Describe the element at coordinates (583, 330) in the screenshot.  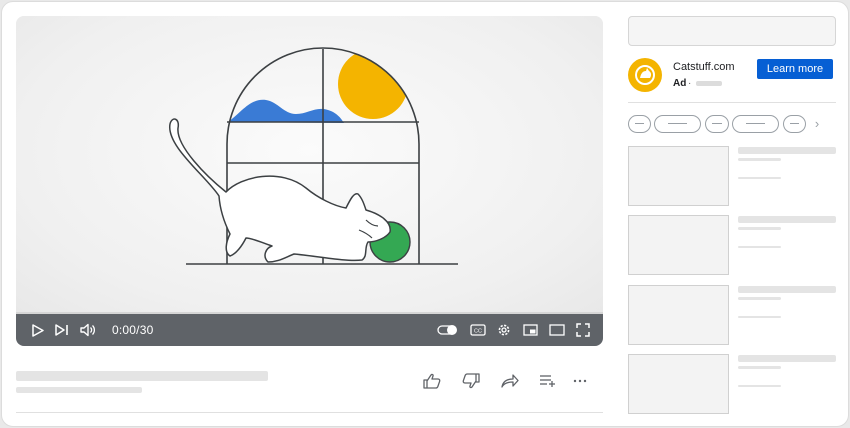
I see `fullscreen-icon` at that location.